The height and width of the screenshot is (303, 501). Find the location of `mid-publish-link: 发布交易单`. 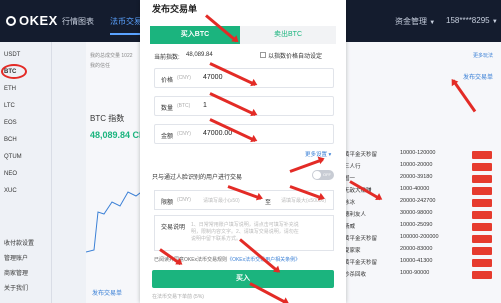

mid-publish-link: 发布交易单 is located at coordinates (107, 292).